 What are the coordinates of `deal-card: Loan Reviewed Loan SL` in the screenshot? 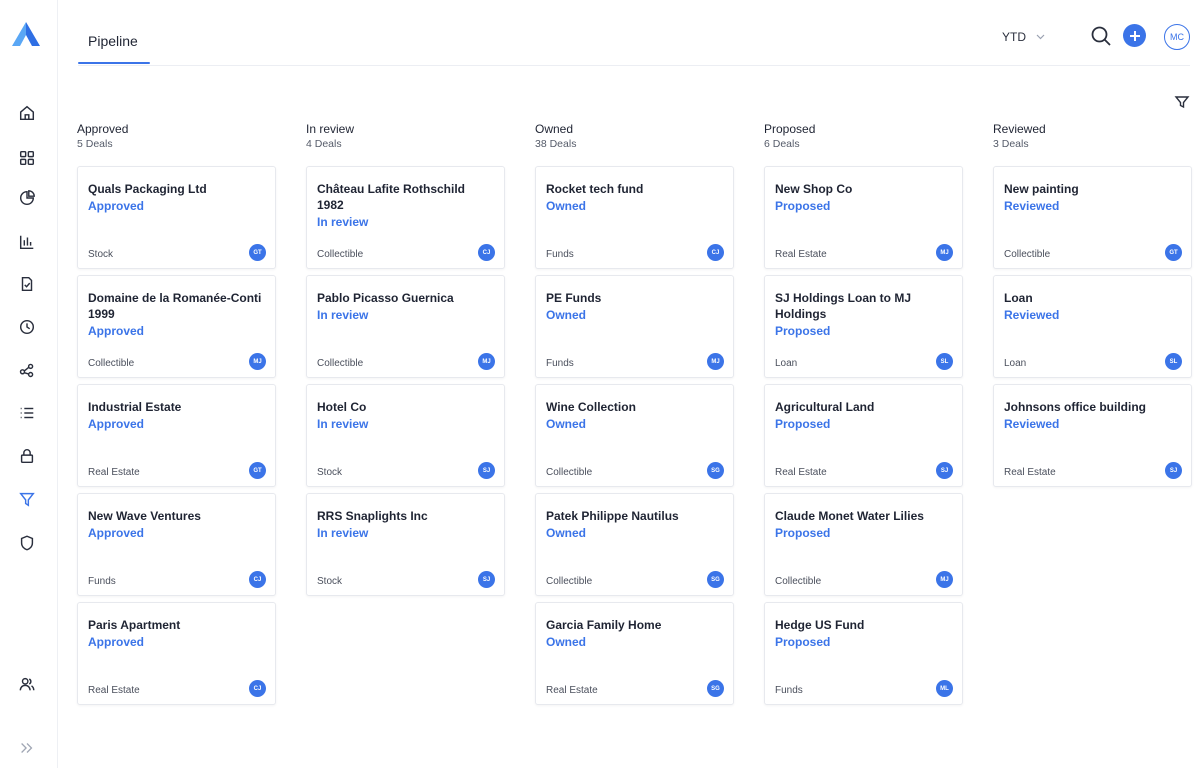 It's located at (1092, 326).